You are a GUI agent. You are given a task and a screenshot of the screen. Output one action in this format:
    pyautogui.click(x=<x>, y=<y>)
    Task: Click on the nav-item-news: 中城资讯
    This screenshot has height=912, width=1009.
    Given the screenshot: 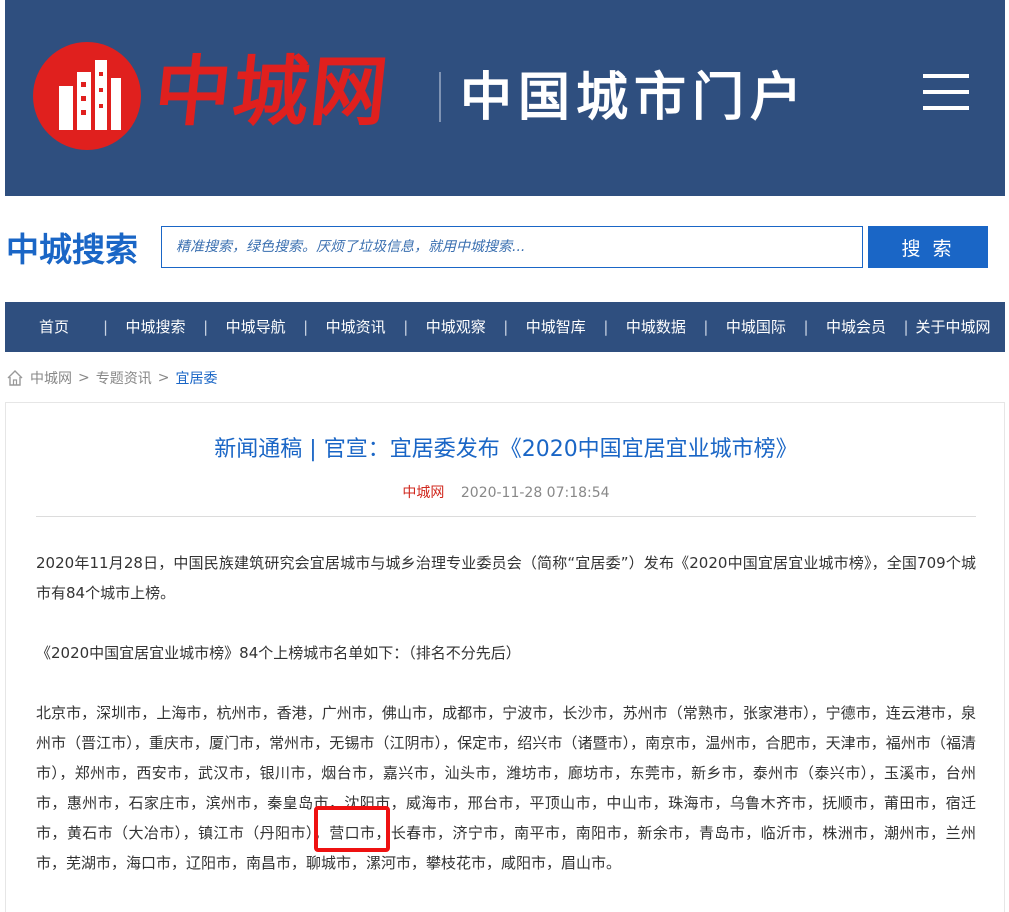 What is the action you would take?
    pyautogui.click(x=355, y=327)
    